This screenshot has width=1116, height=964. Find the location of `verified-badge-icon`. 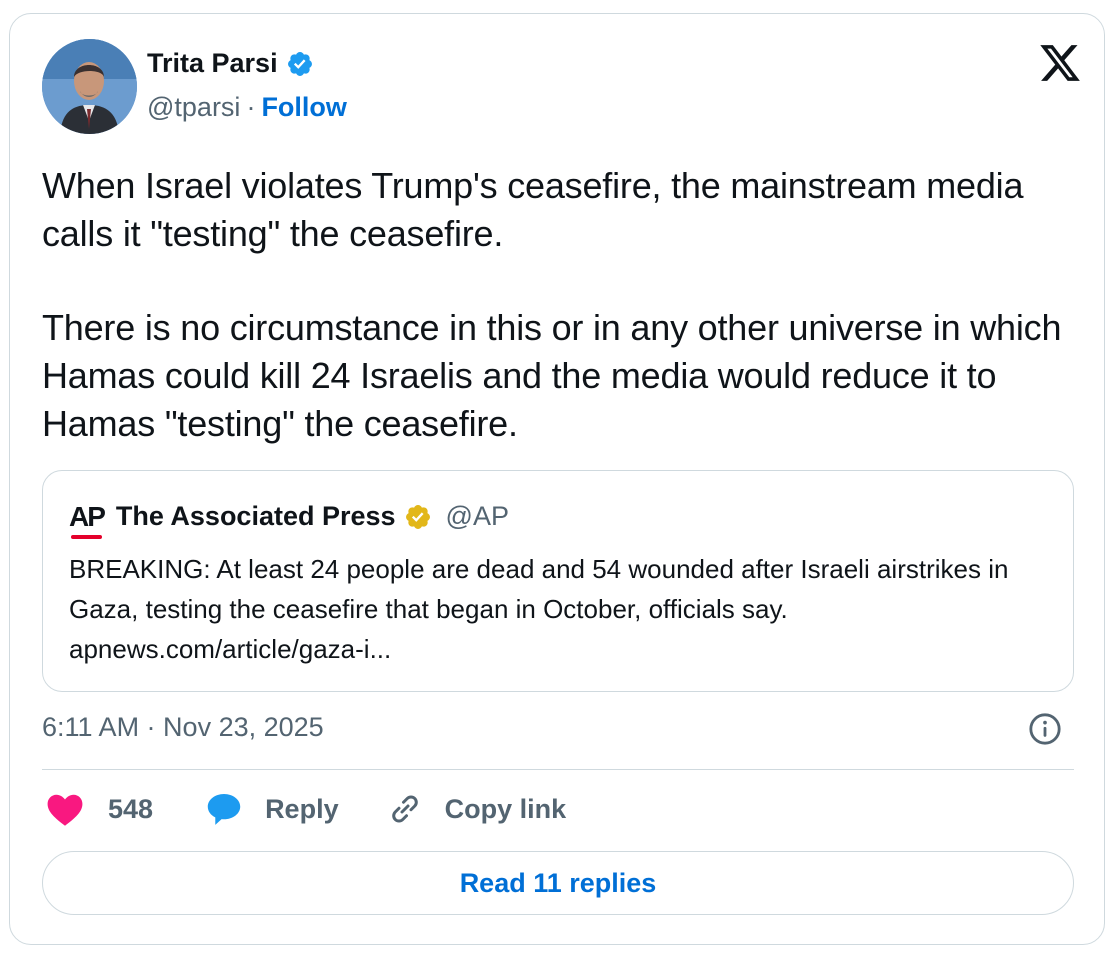

verified-badge-icon is located at coordinates (299, 63).